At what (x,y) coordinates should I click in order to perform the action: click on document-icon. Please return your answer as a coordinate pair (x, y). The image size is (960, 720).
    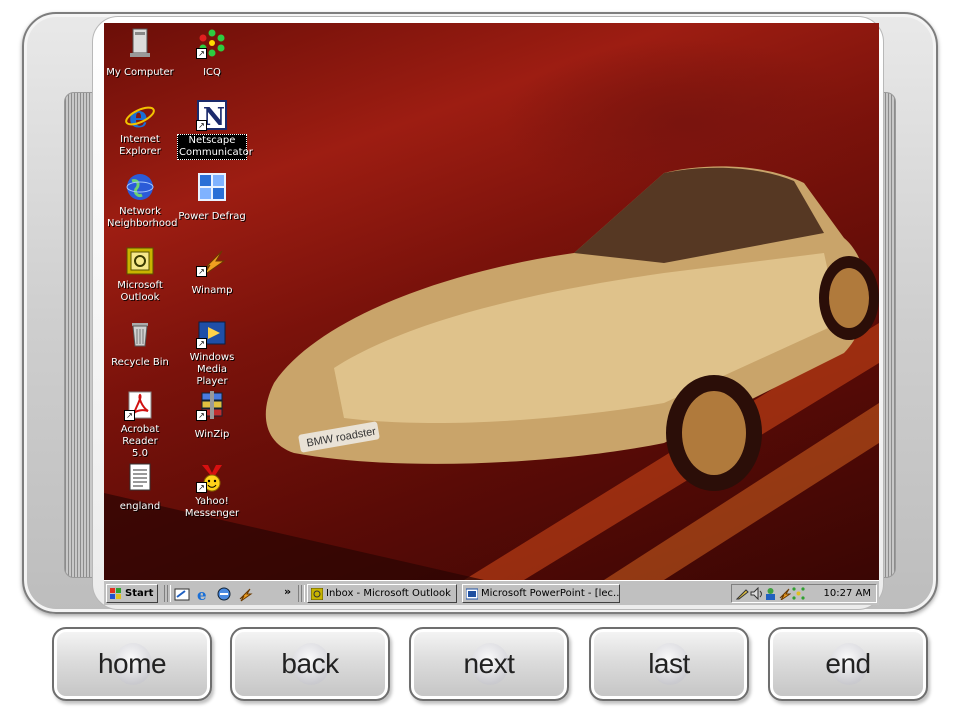
    Looking at the image, I should click on (140, 477).